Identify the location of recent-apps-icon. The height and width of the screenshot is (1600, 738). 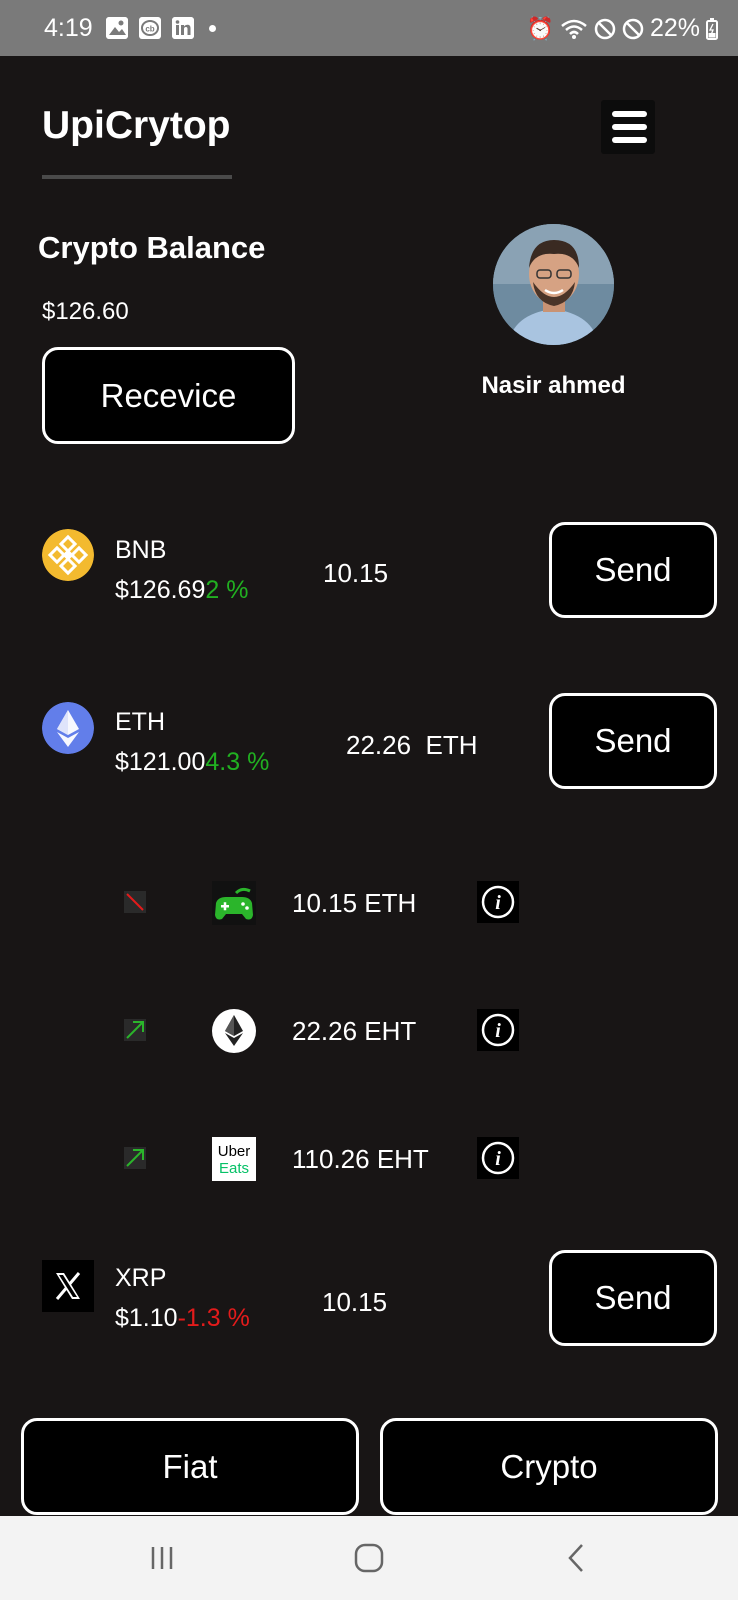
(162, 1558).